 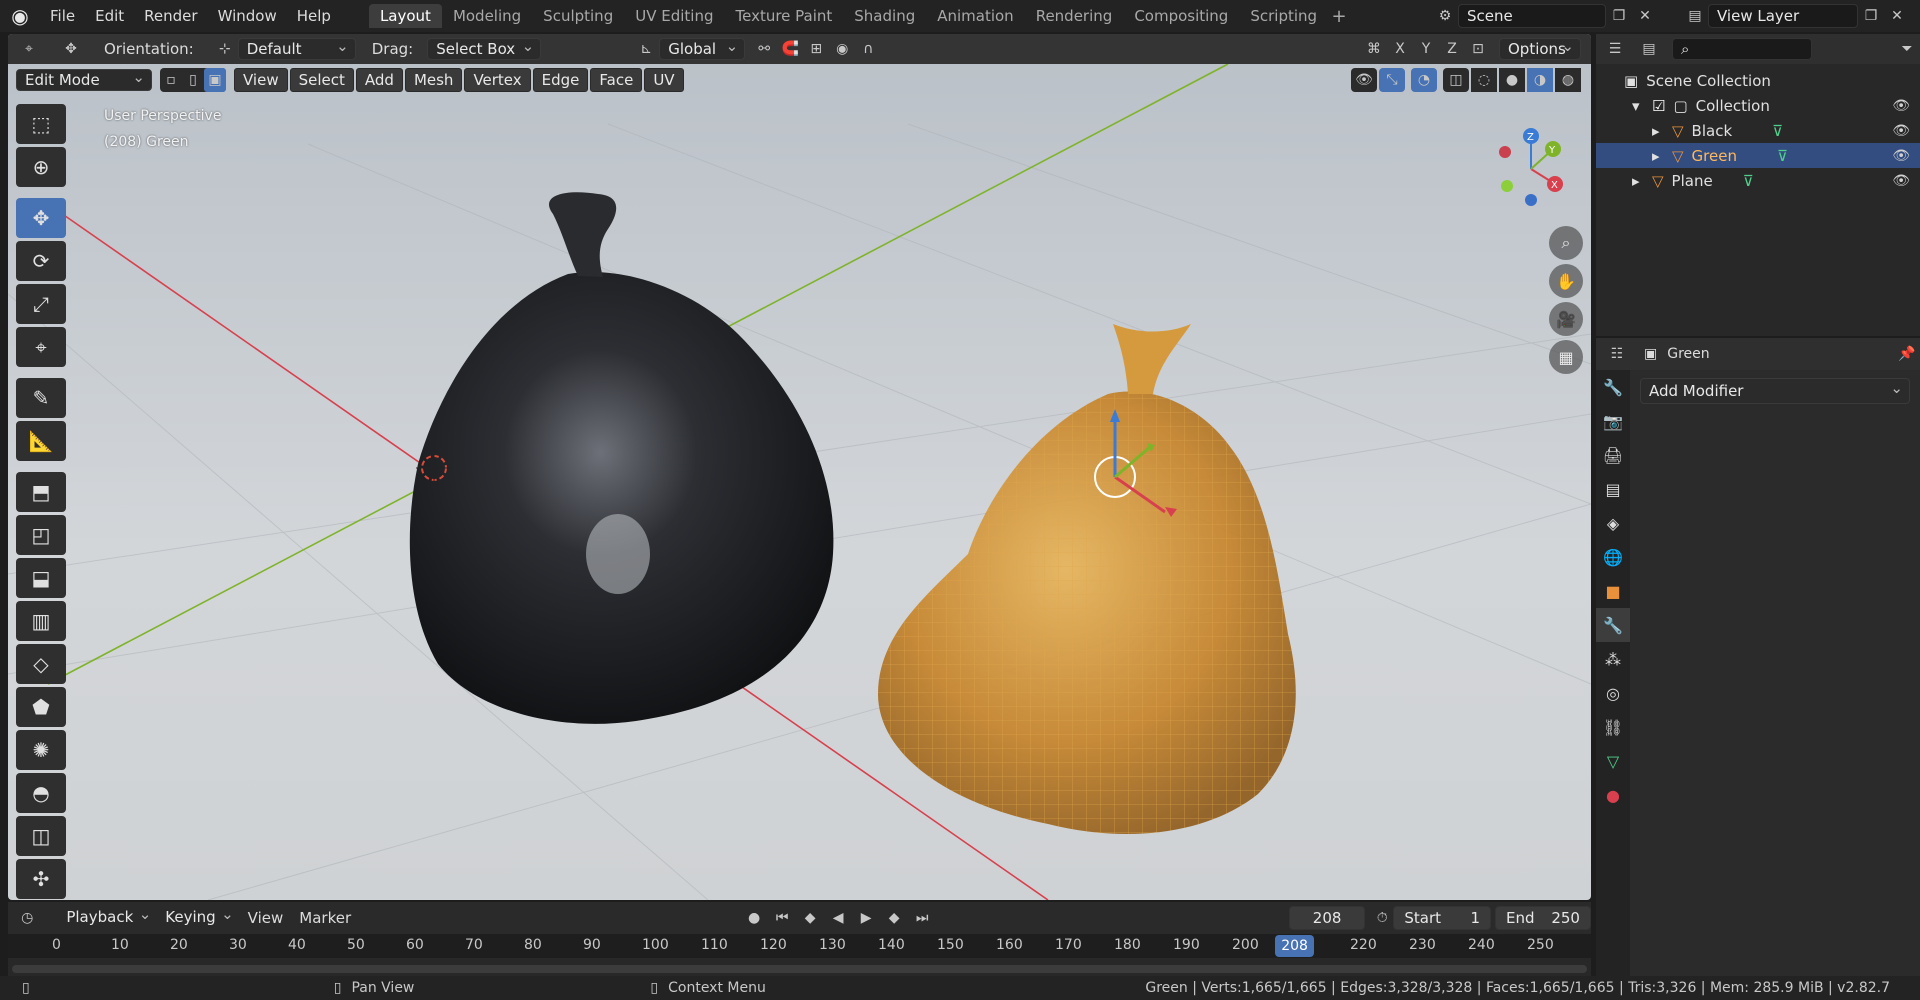 I want to click on mode-dropdown: Edit Mode, so click(x=84, y=79).